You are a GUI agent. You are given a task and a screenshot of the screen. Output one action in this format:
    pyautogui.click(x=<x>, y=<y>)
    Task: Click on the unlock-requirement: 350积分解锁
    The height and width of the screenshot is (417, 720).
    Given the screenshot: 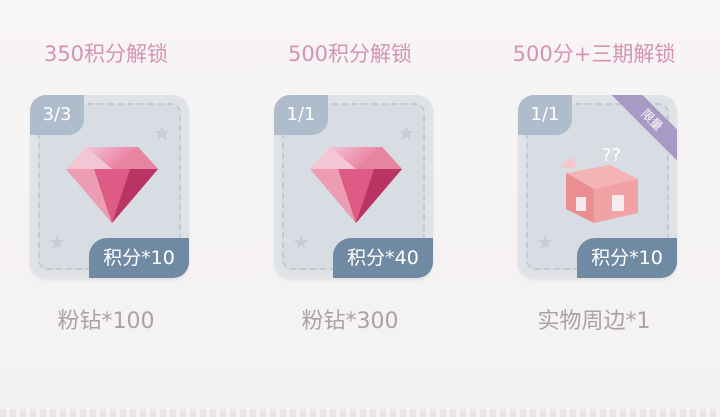 What is the action you would take?
    pyautogui.click(x=106, y=54)
    